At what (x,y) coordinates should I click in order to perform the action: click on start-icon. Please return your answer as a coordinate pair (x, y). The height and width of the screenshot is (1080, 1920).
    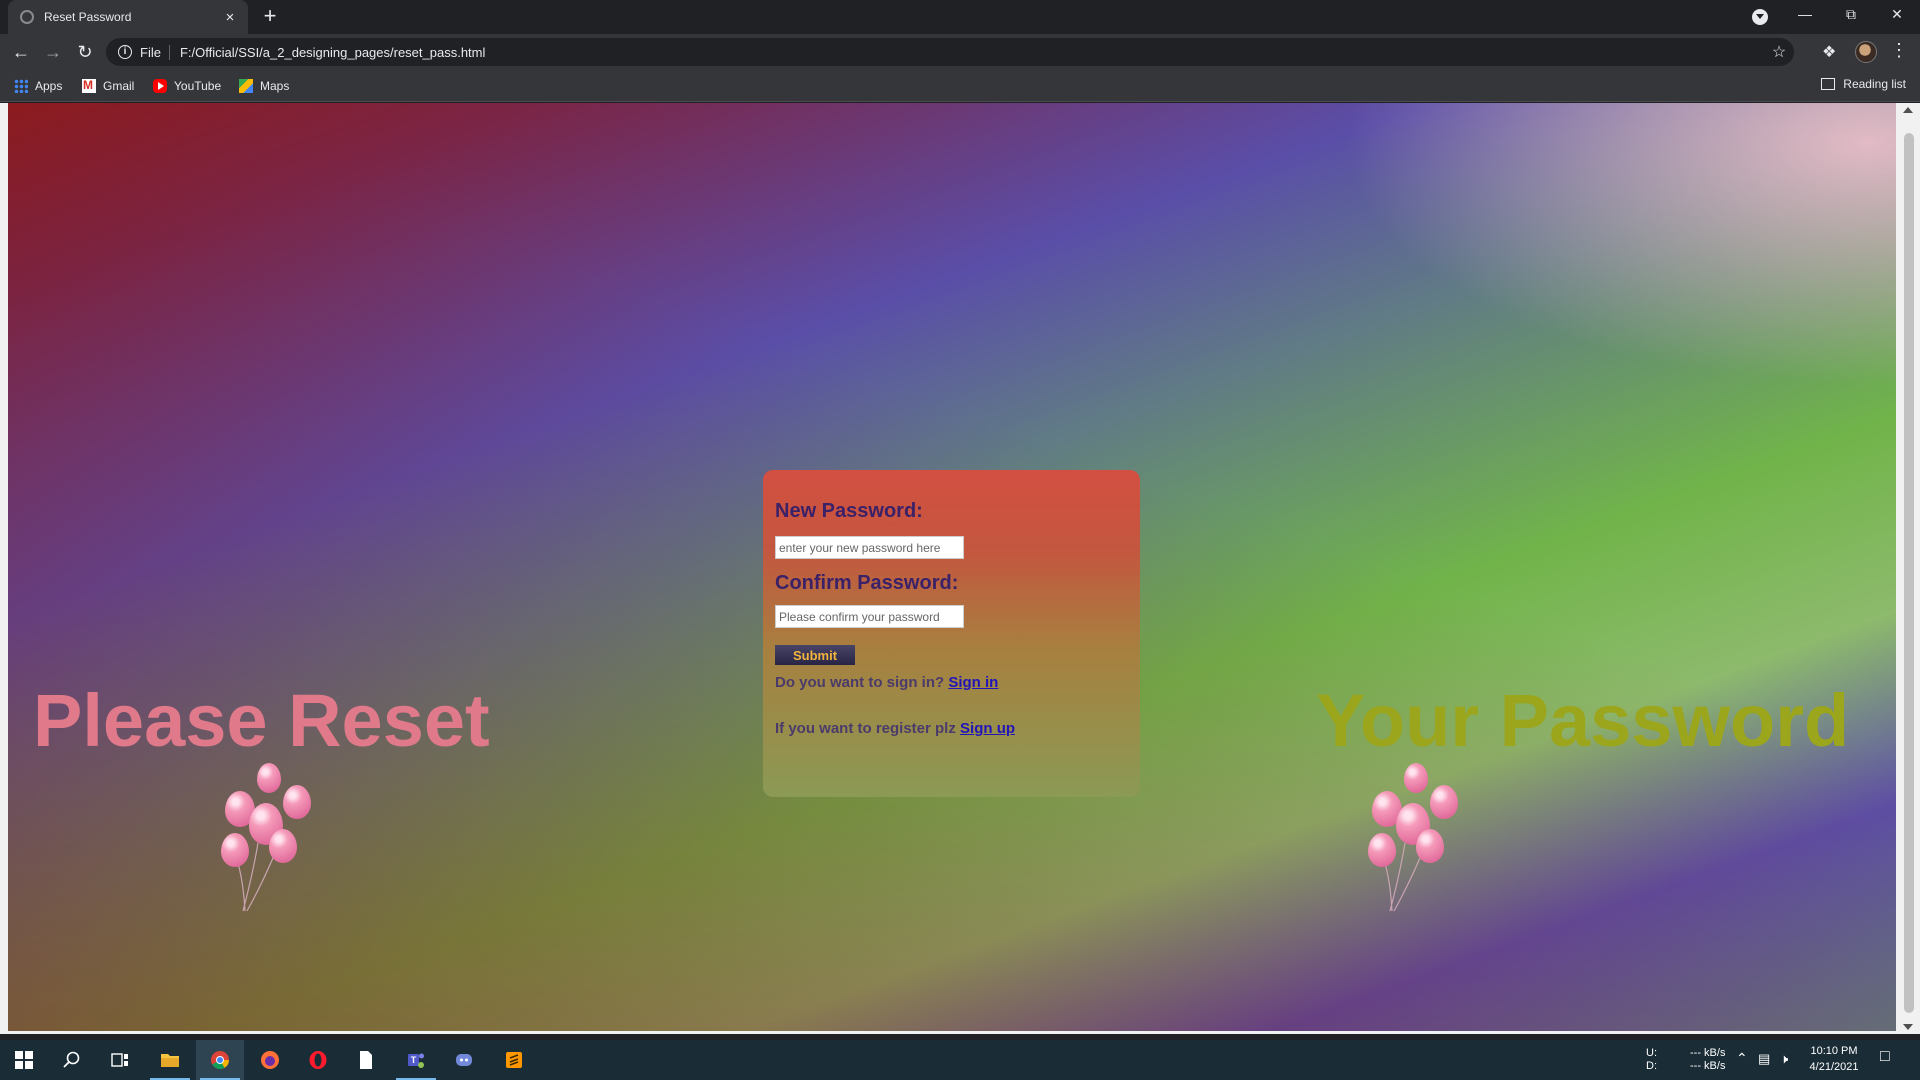
    Looking at the image, I should click on (24, 1060).